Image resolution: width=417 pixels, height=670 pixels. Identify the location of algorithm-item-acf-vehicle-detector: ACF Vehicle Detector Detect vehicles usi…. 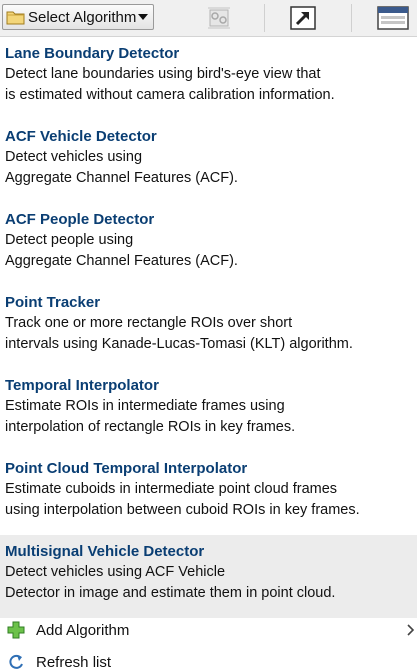
(208, 161).